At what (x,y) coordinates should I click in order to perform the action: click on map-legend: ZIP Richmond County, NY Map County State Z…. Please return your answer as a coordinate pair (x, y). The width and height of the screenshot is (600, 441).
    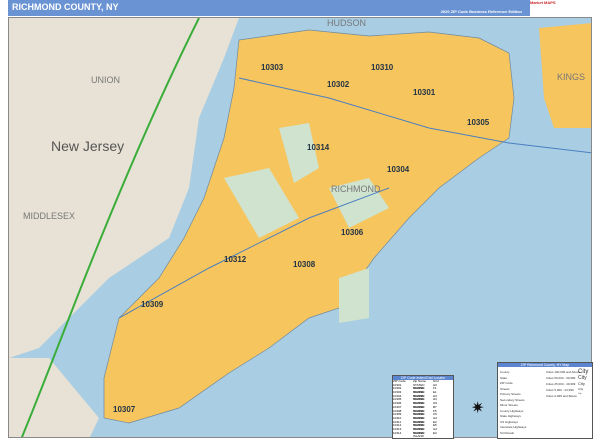
    Looking at the image, I should click on (545, 400).